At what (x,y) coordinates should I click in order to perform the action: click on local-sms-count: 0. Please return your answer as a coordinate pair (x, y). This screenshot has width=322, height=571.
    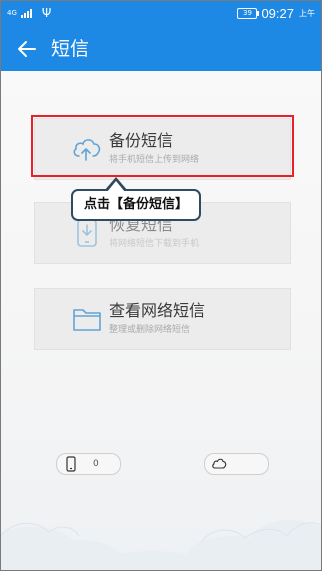
    Looking at the image, I should click on (88, 464).